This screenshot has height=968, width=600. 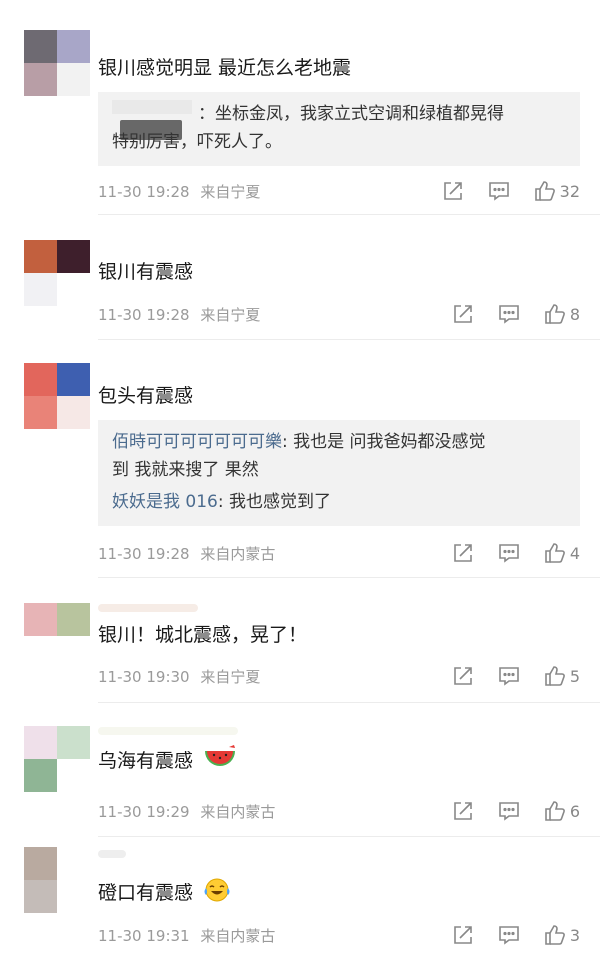 I want to click on action-bar: 3, so click(x=504, y=935).